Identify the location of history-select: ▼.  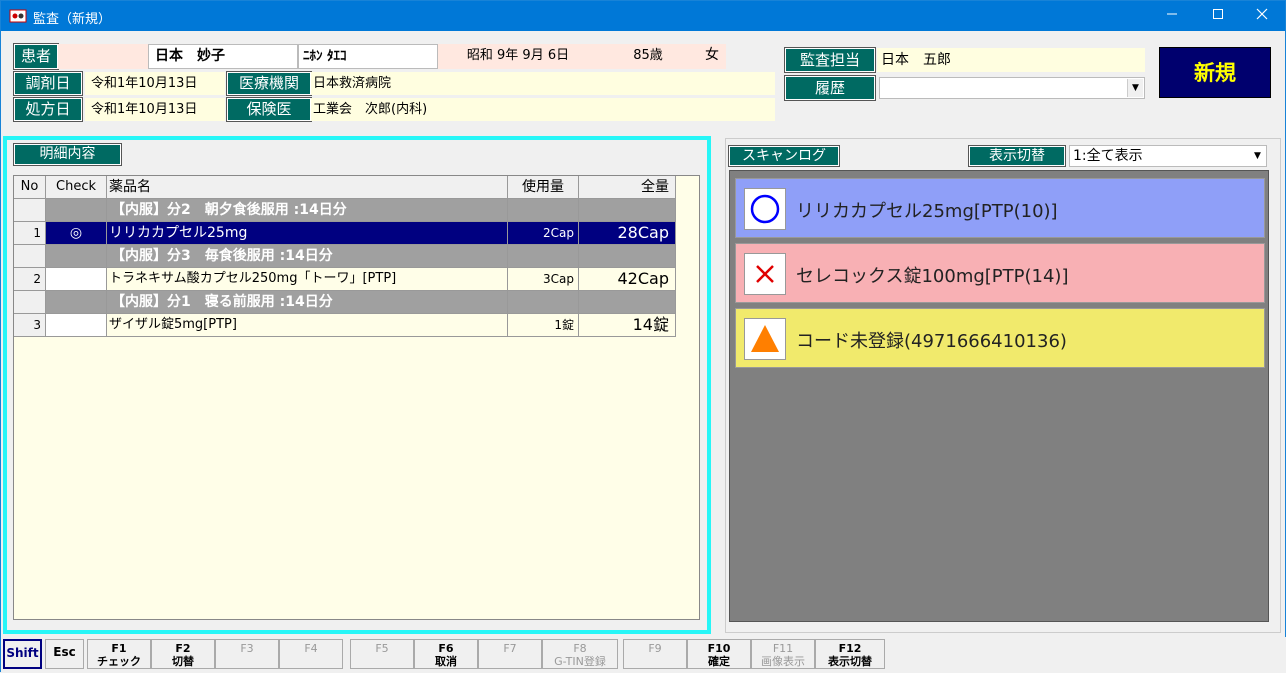
(1012, 88).